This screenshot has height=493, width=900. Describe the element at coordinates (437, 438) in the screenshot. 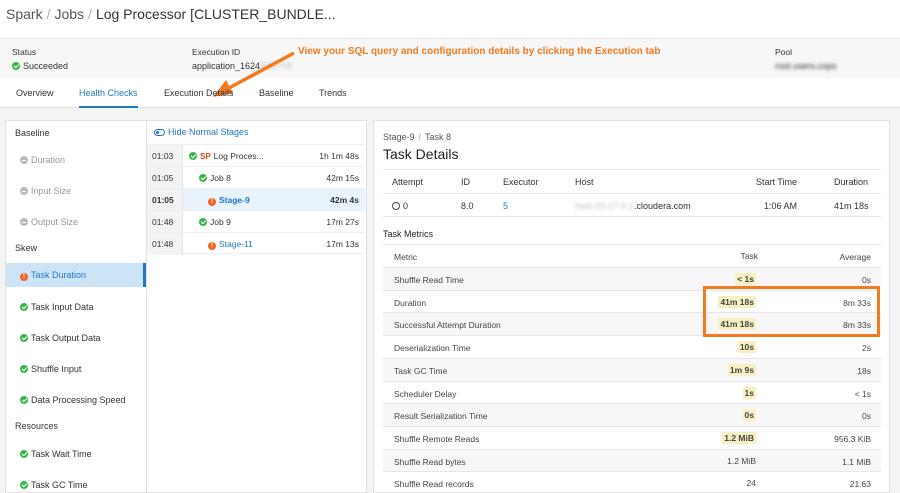

I see `metric-name: Shuffle Remote Reads` at that location.